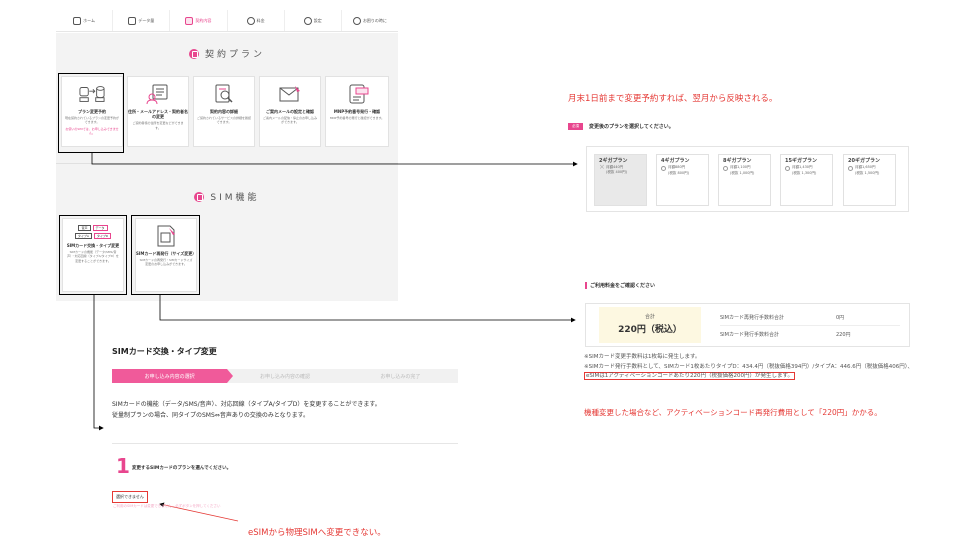  What do you see at coordinates (806, 180) in the screenshot?
I see `plan-option-15gb: 15ギガプラン 月額1,430円 (税抜 1,300円)` at bounding box center [806, 180].